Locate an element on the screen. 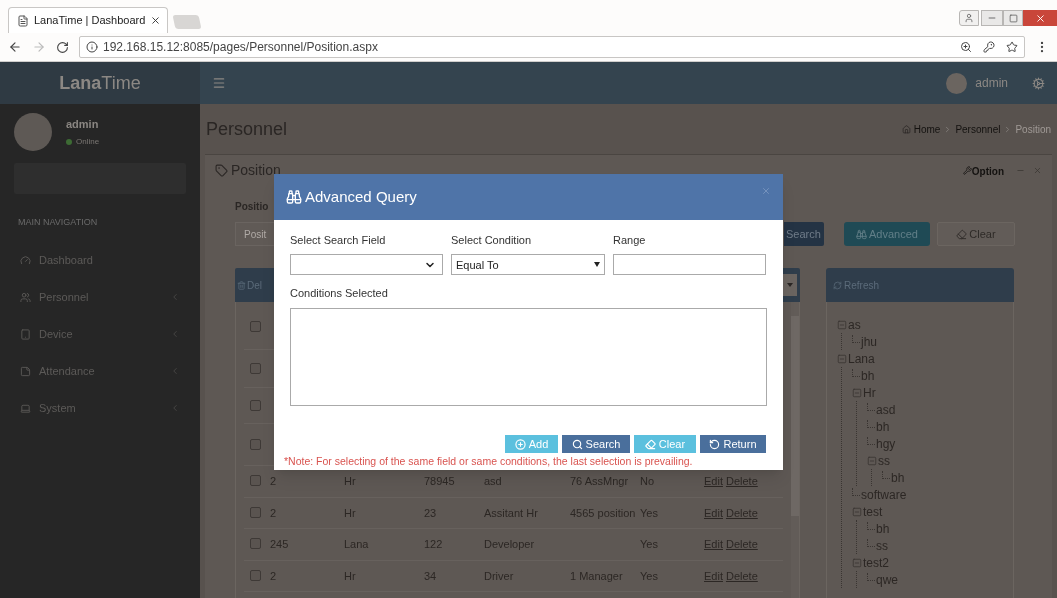 This screenshot has width=1057, height=598. maximize-button is located at coordinates (1013, 18).